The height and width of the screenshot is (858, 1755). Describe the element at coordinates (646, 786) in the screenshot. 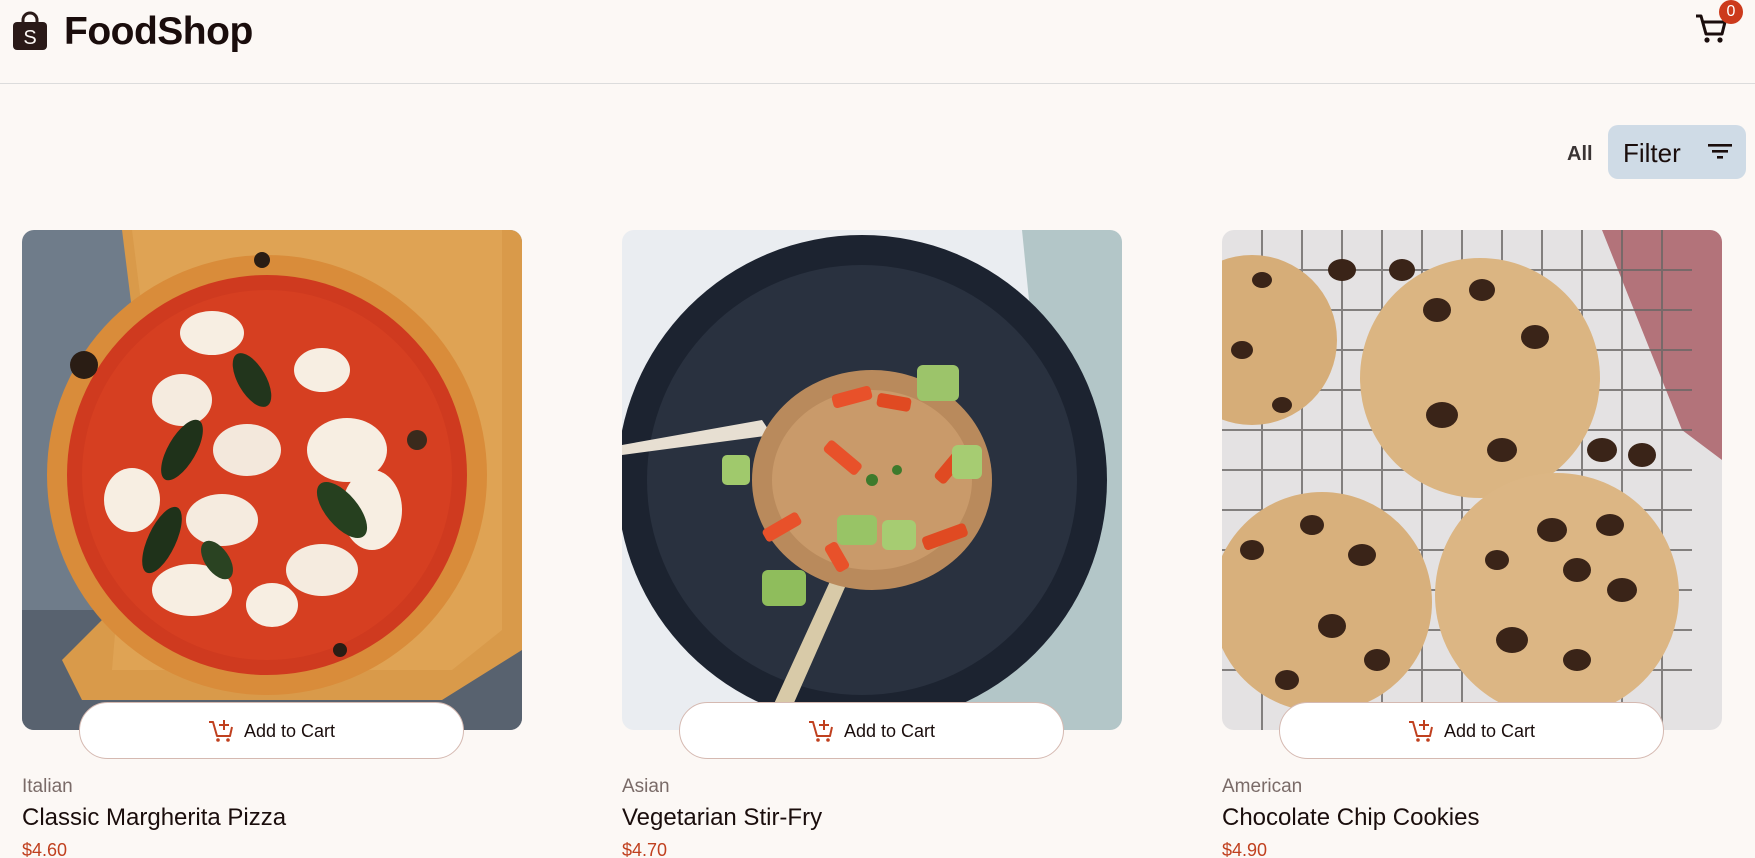

I see `product-category: Asian` at that location.